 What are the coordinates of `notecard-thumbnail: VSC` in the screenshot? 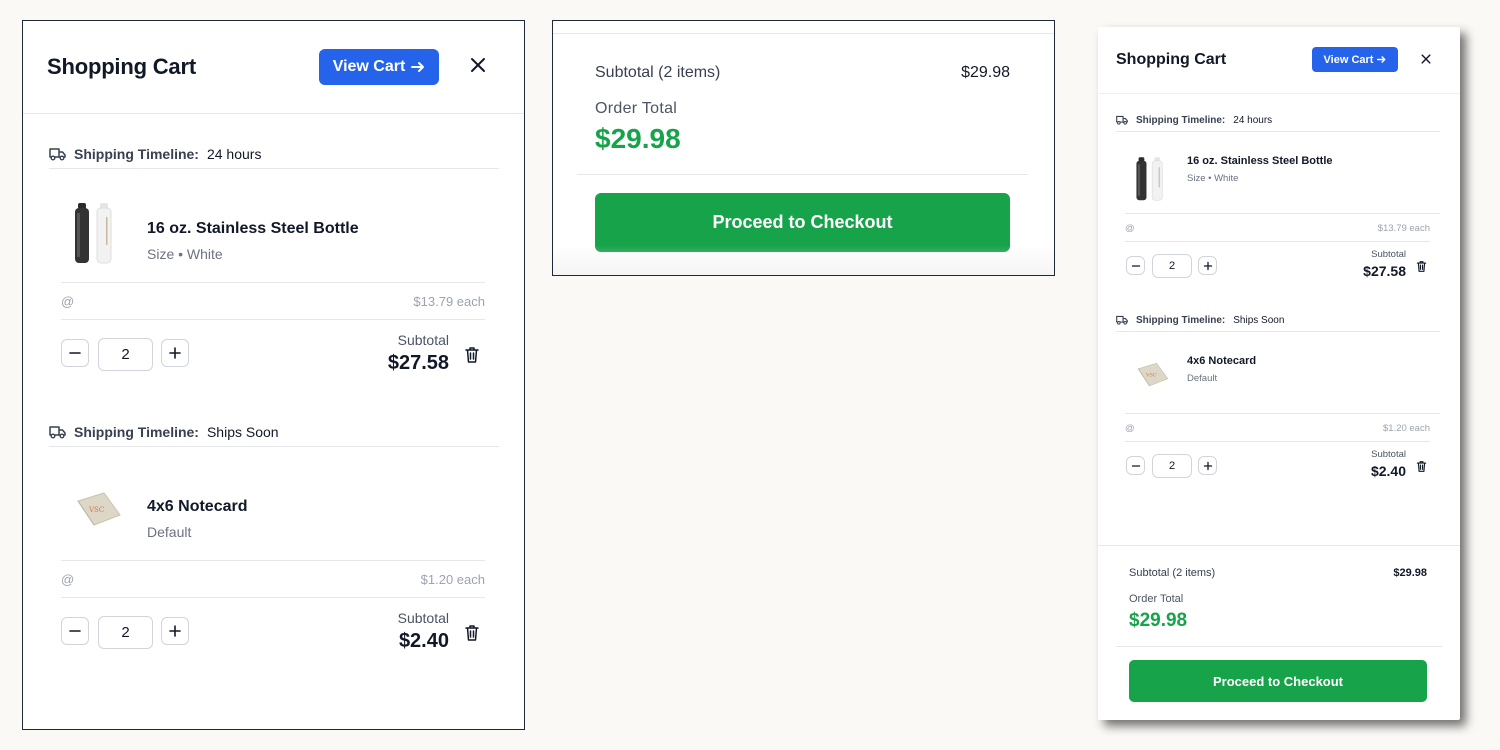 It's located at (99, 509).